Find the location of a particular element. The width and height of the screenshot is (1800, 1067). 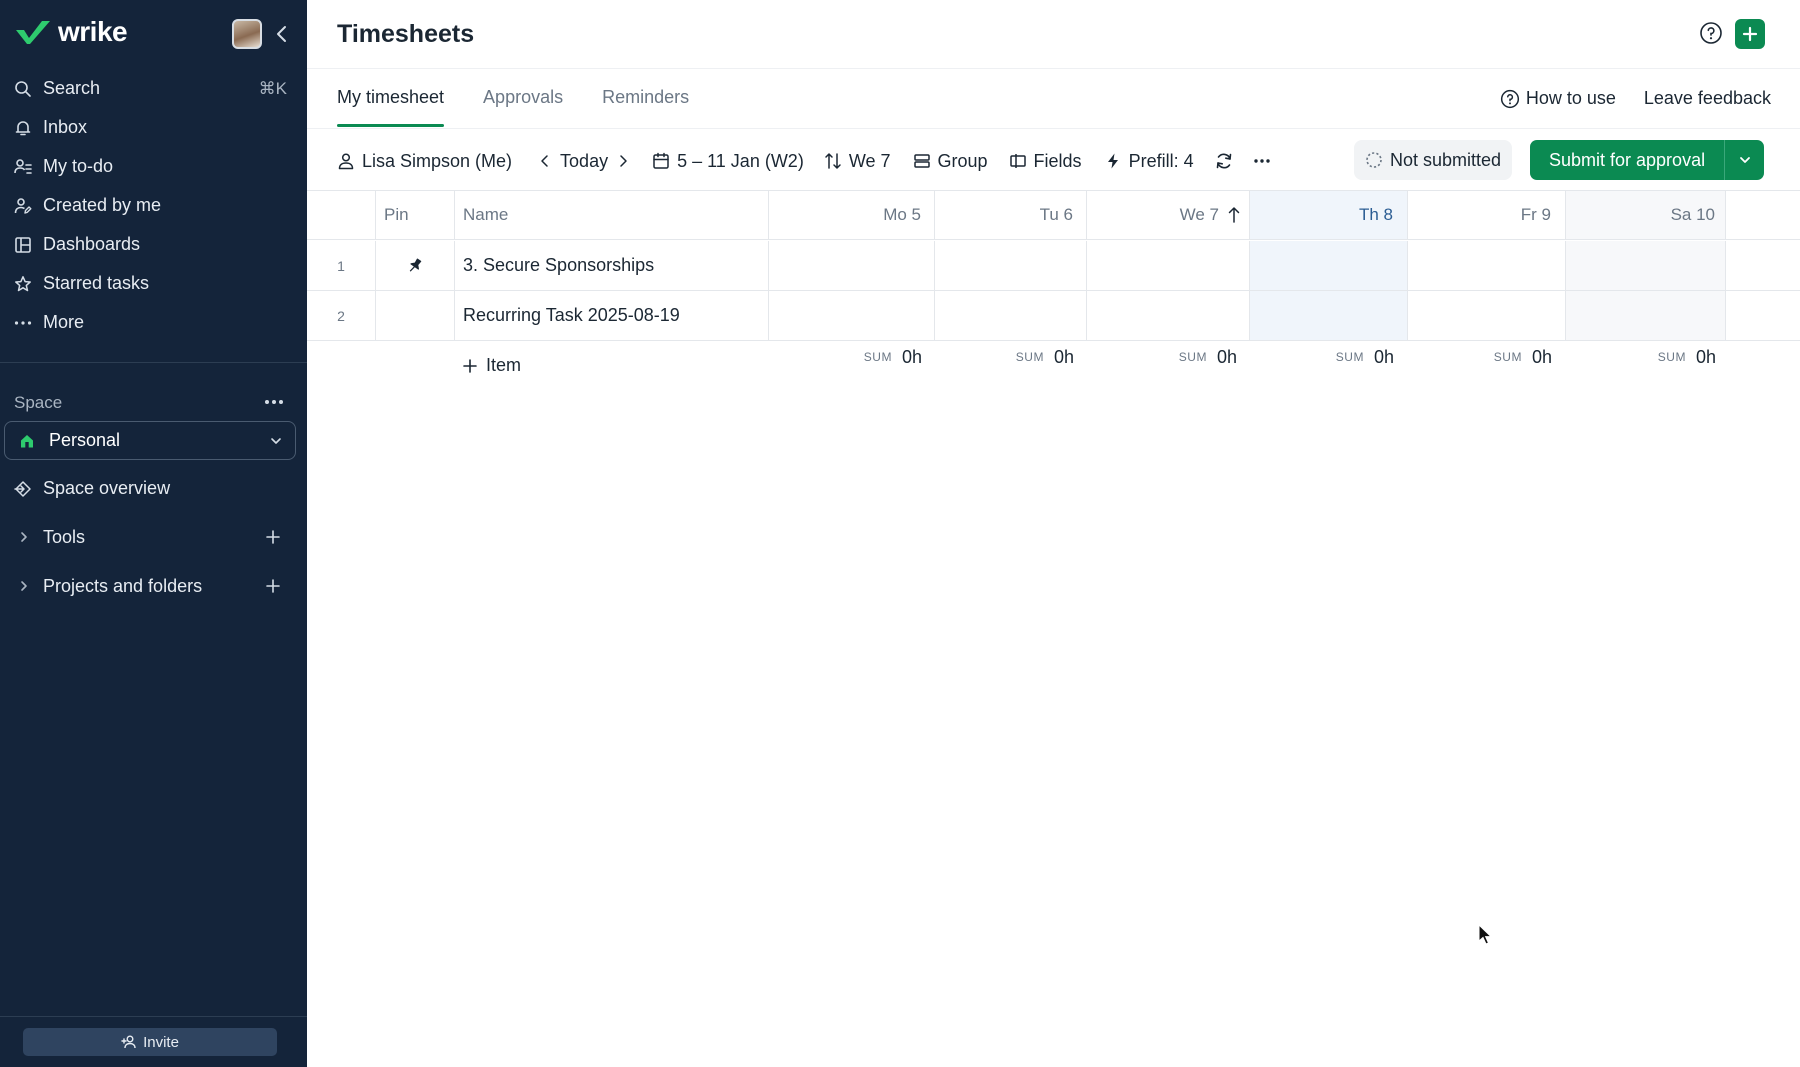

task-name-cell: 3. Secure Sponsorships is located at coordinates (612, 265).